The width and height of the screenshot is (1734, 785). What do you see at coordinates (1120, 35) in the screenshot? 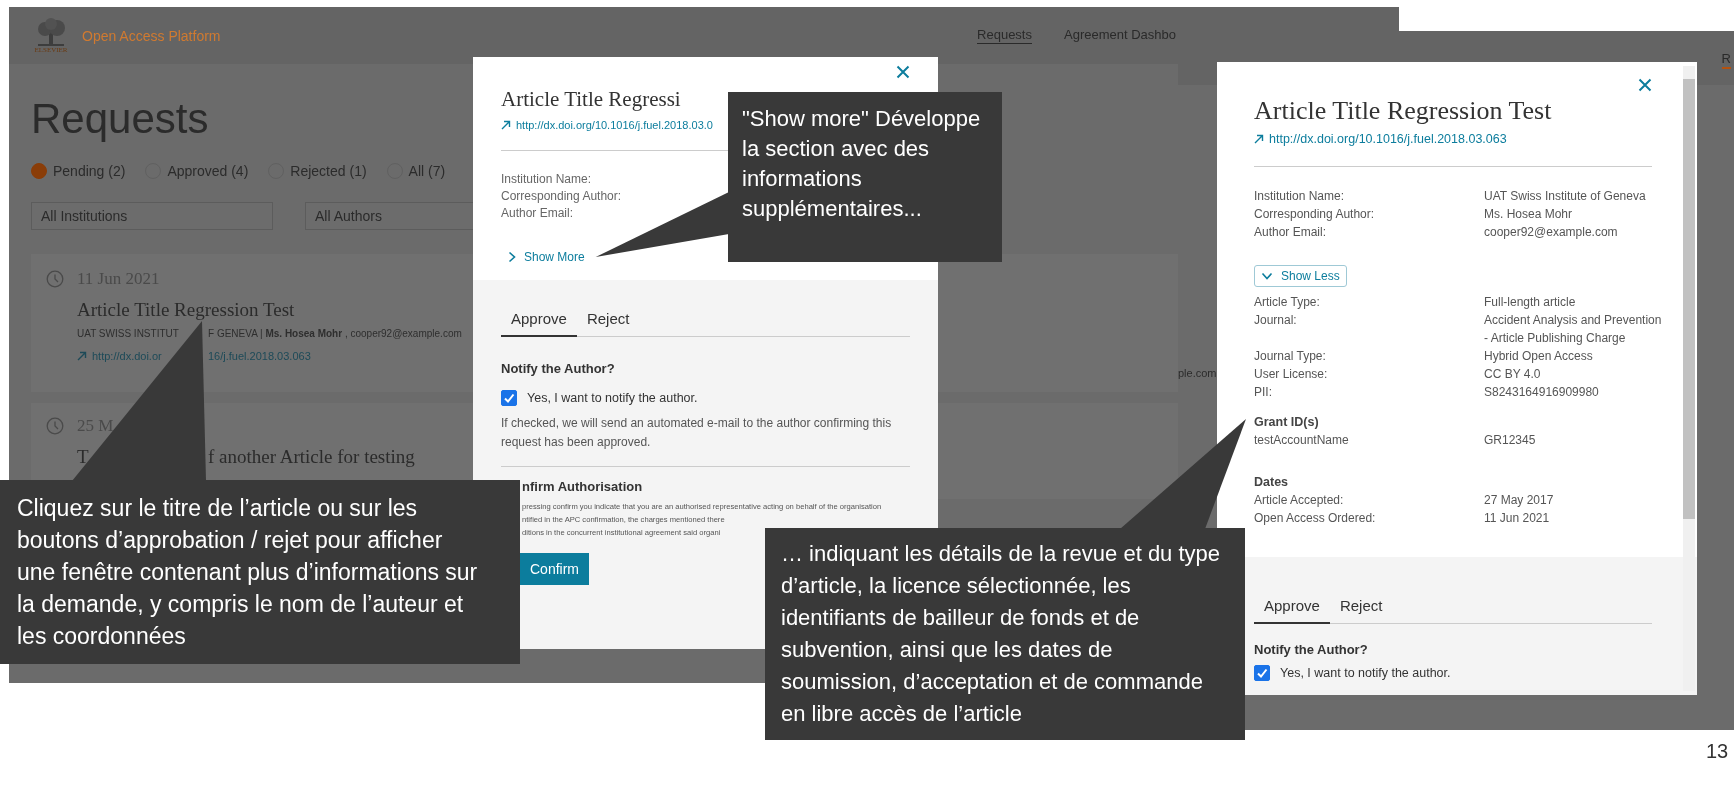
I see `nav-link: Agreement Dashbo` at bounding box center [1120, 35].